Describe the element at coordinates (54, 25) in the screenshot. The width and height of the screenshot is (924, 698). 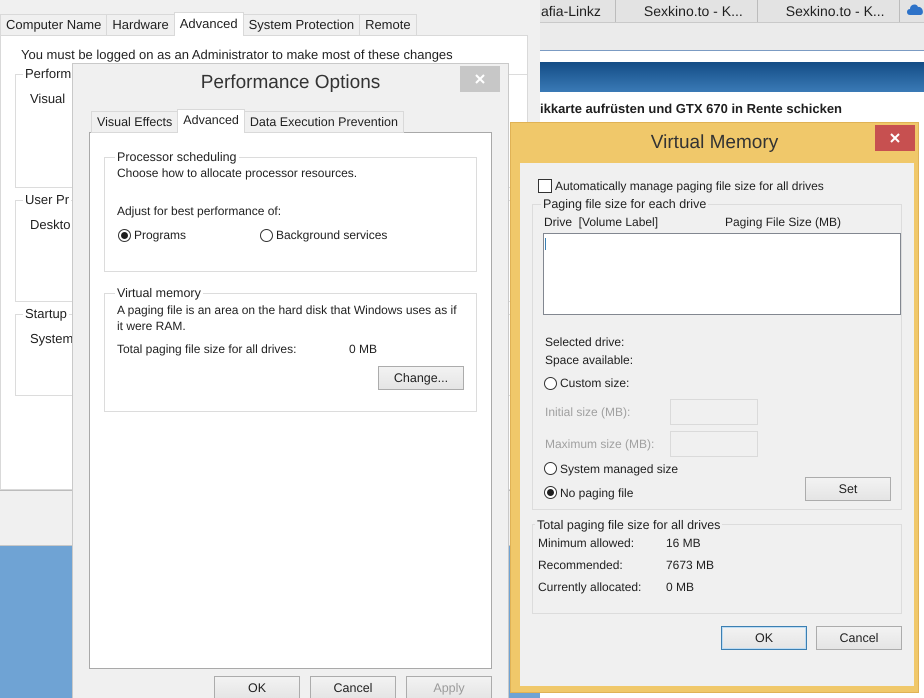
I see `tab: Computer Name` at that location.